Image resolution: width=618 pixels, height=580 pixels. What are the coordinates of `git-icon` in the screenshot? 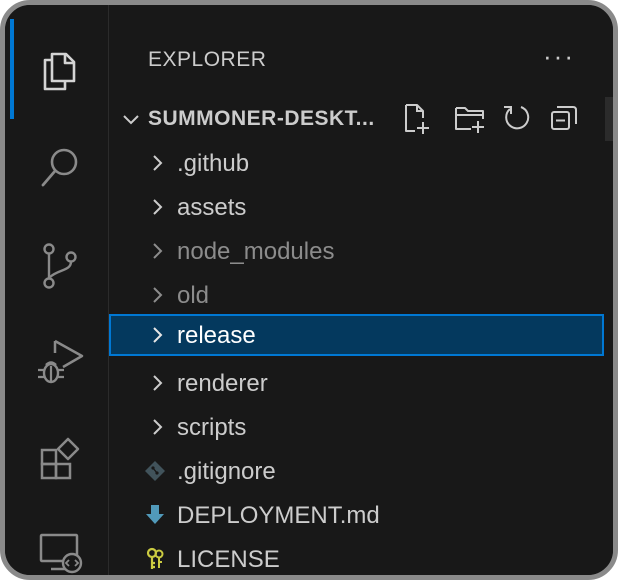 It's located at (155, 471).